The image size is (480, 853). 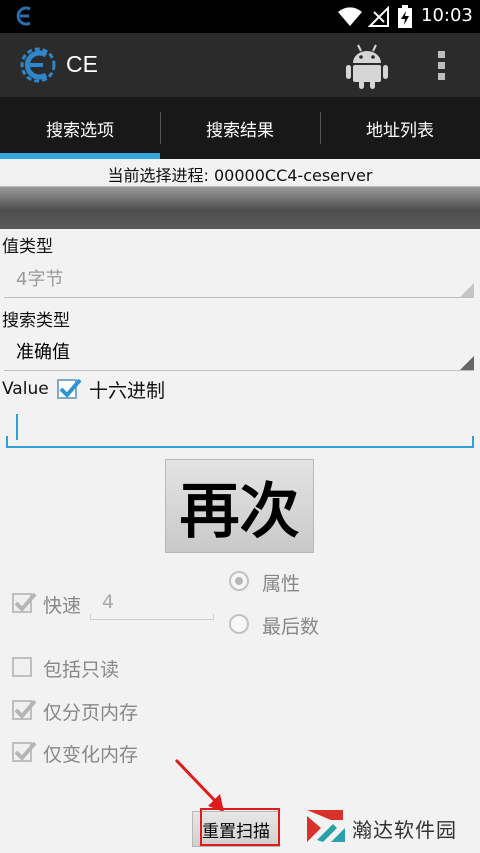 What do you see at coordinates (240, 16) in the screenshot?
I see `status-bar: 10:03` at bounding box center [240, 16].